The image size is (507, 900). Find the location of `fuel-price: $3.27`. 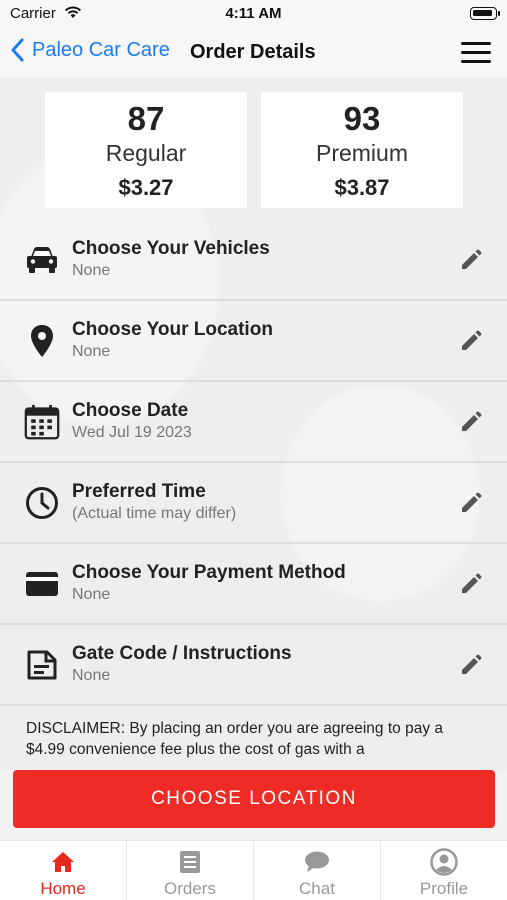

fuel-price: $3.27 is located at coordinates (146, 187).